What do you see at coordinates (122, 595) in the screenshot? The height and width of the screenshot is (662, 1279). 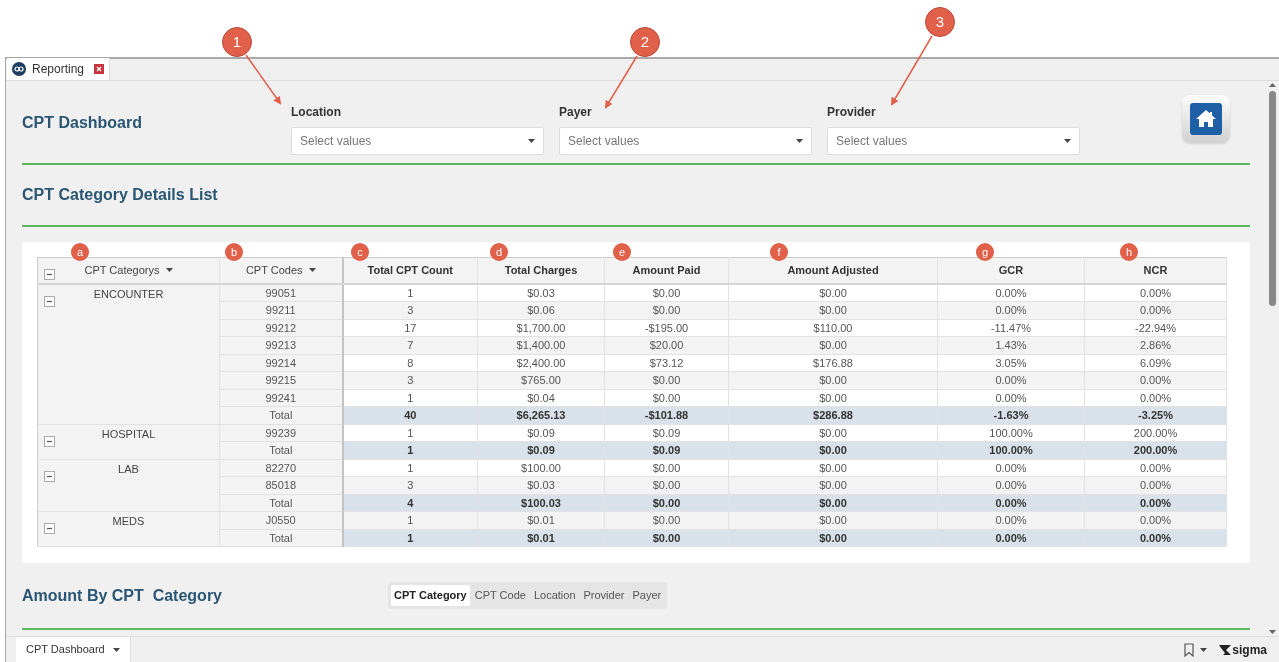 I see `section-title: Amount By CPT Category` at bounding box center [122, 595].